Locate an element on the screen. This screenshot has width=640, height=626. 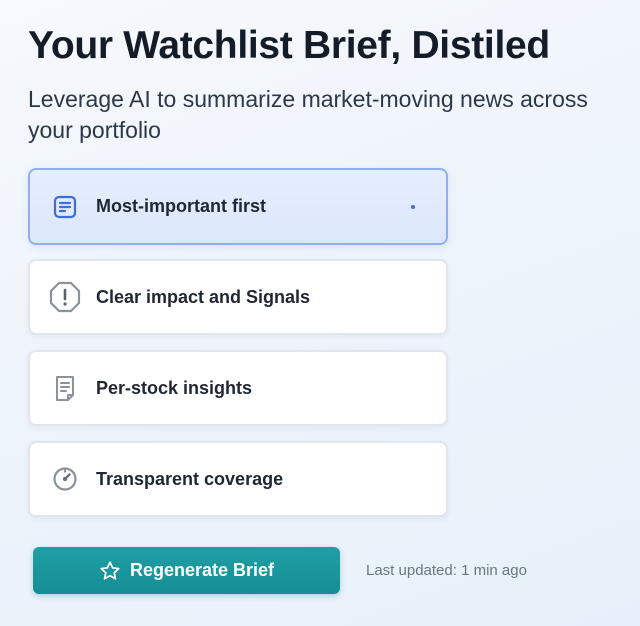
alert-octagon-icon is located at coordinates (65, 297).